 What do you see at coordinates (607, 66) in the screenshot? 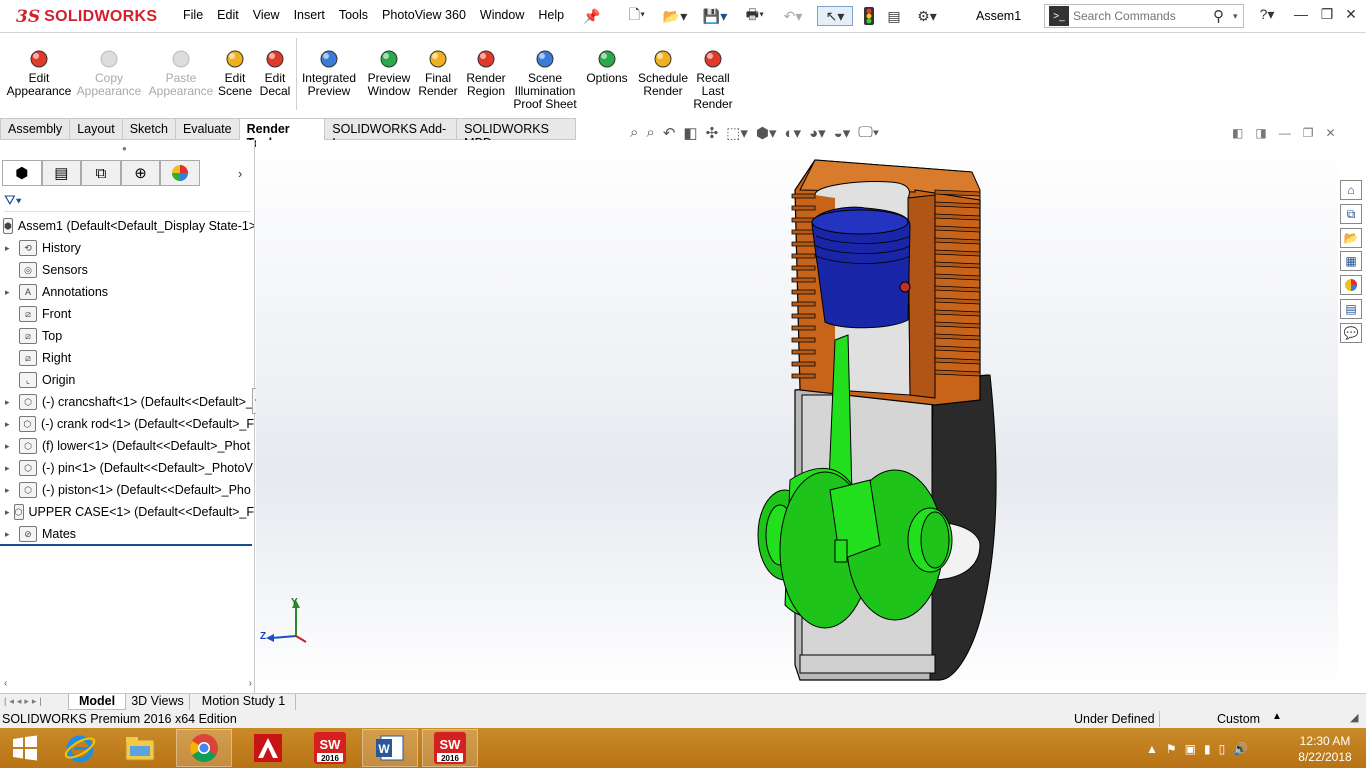
I see `options-button: Options` at bounding box center [607, 66].